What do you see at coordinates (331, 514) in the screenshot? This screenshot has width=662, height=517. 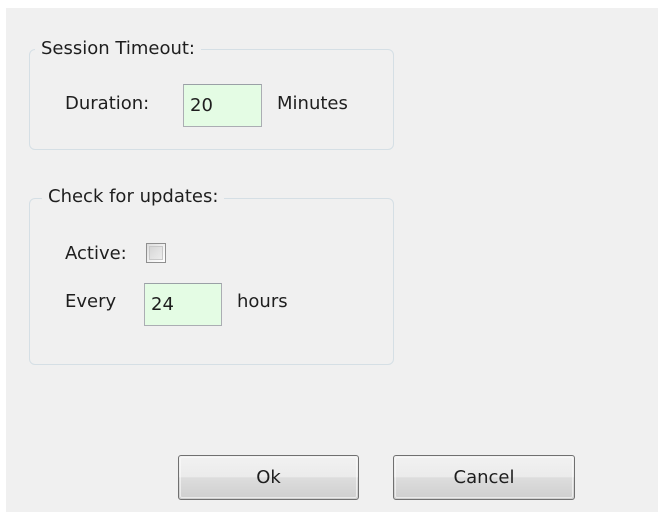 I see `frame-edge-bottom` at bounding box center [331, 514].